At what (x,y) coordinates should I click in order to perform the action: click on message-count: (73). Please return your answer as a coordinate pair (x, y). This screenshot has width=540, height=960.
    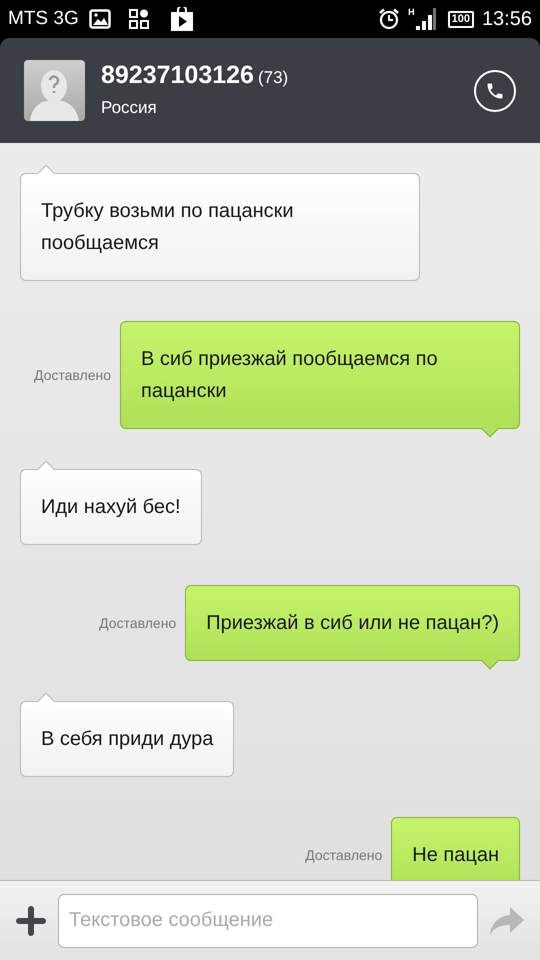
    Looking at the image, I should click on (273, 78).